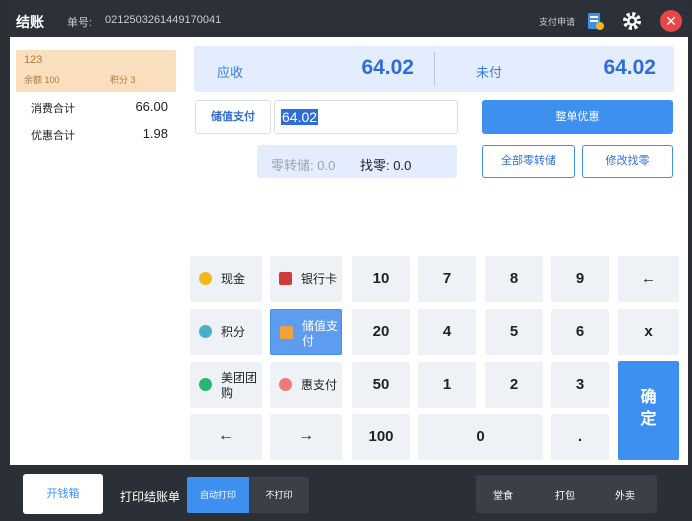 The height and width of the screenshot is (521, 692). What do you see at coordinates (387, 67) in the screenshot?
I see `receivable-value: 64.02` at bounding box center [387, 67].